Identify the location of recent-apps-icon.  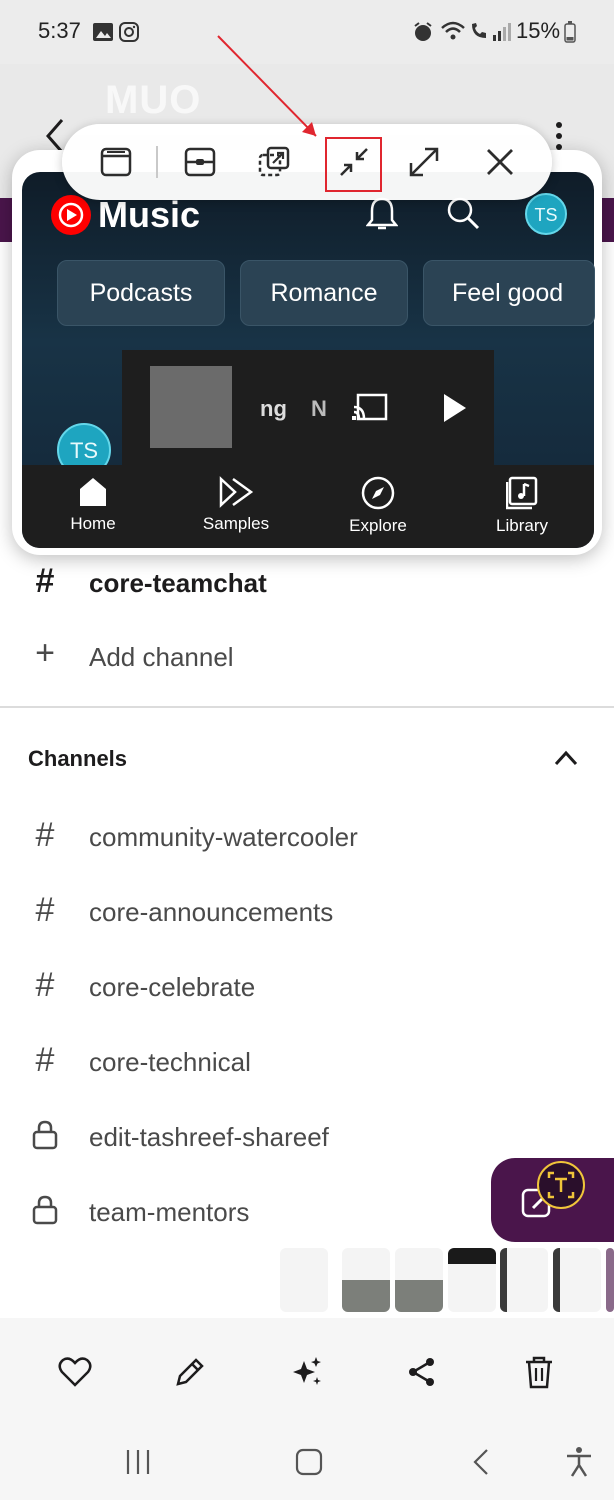
(138, 1462).